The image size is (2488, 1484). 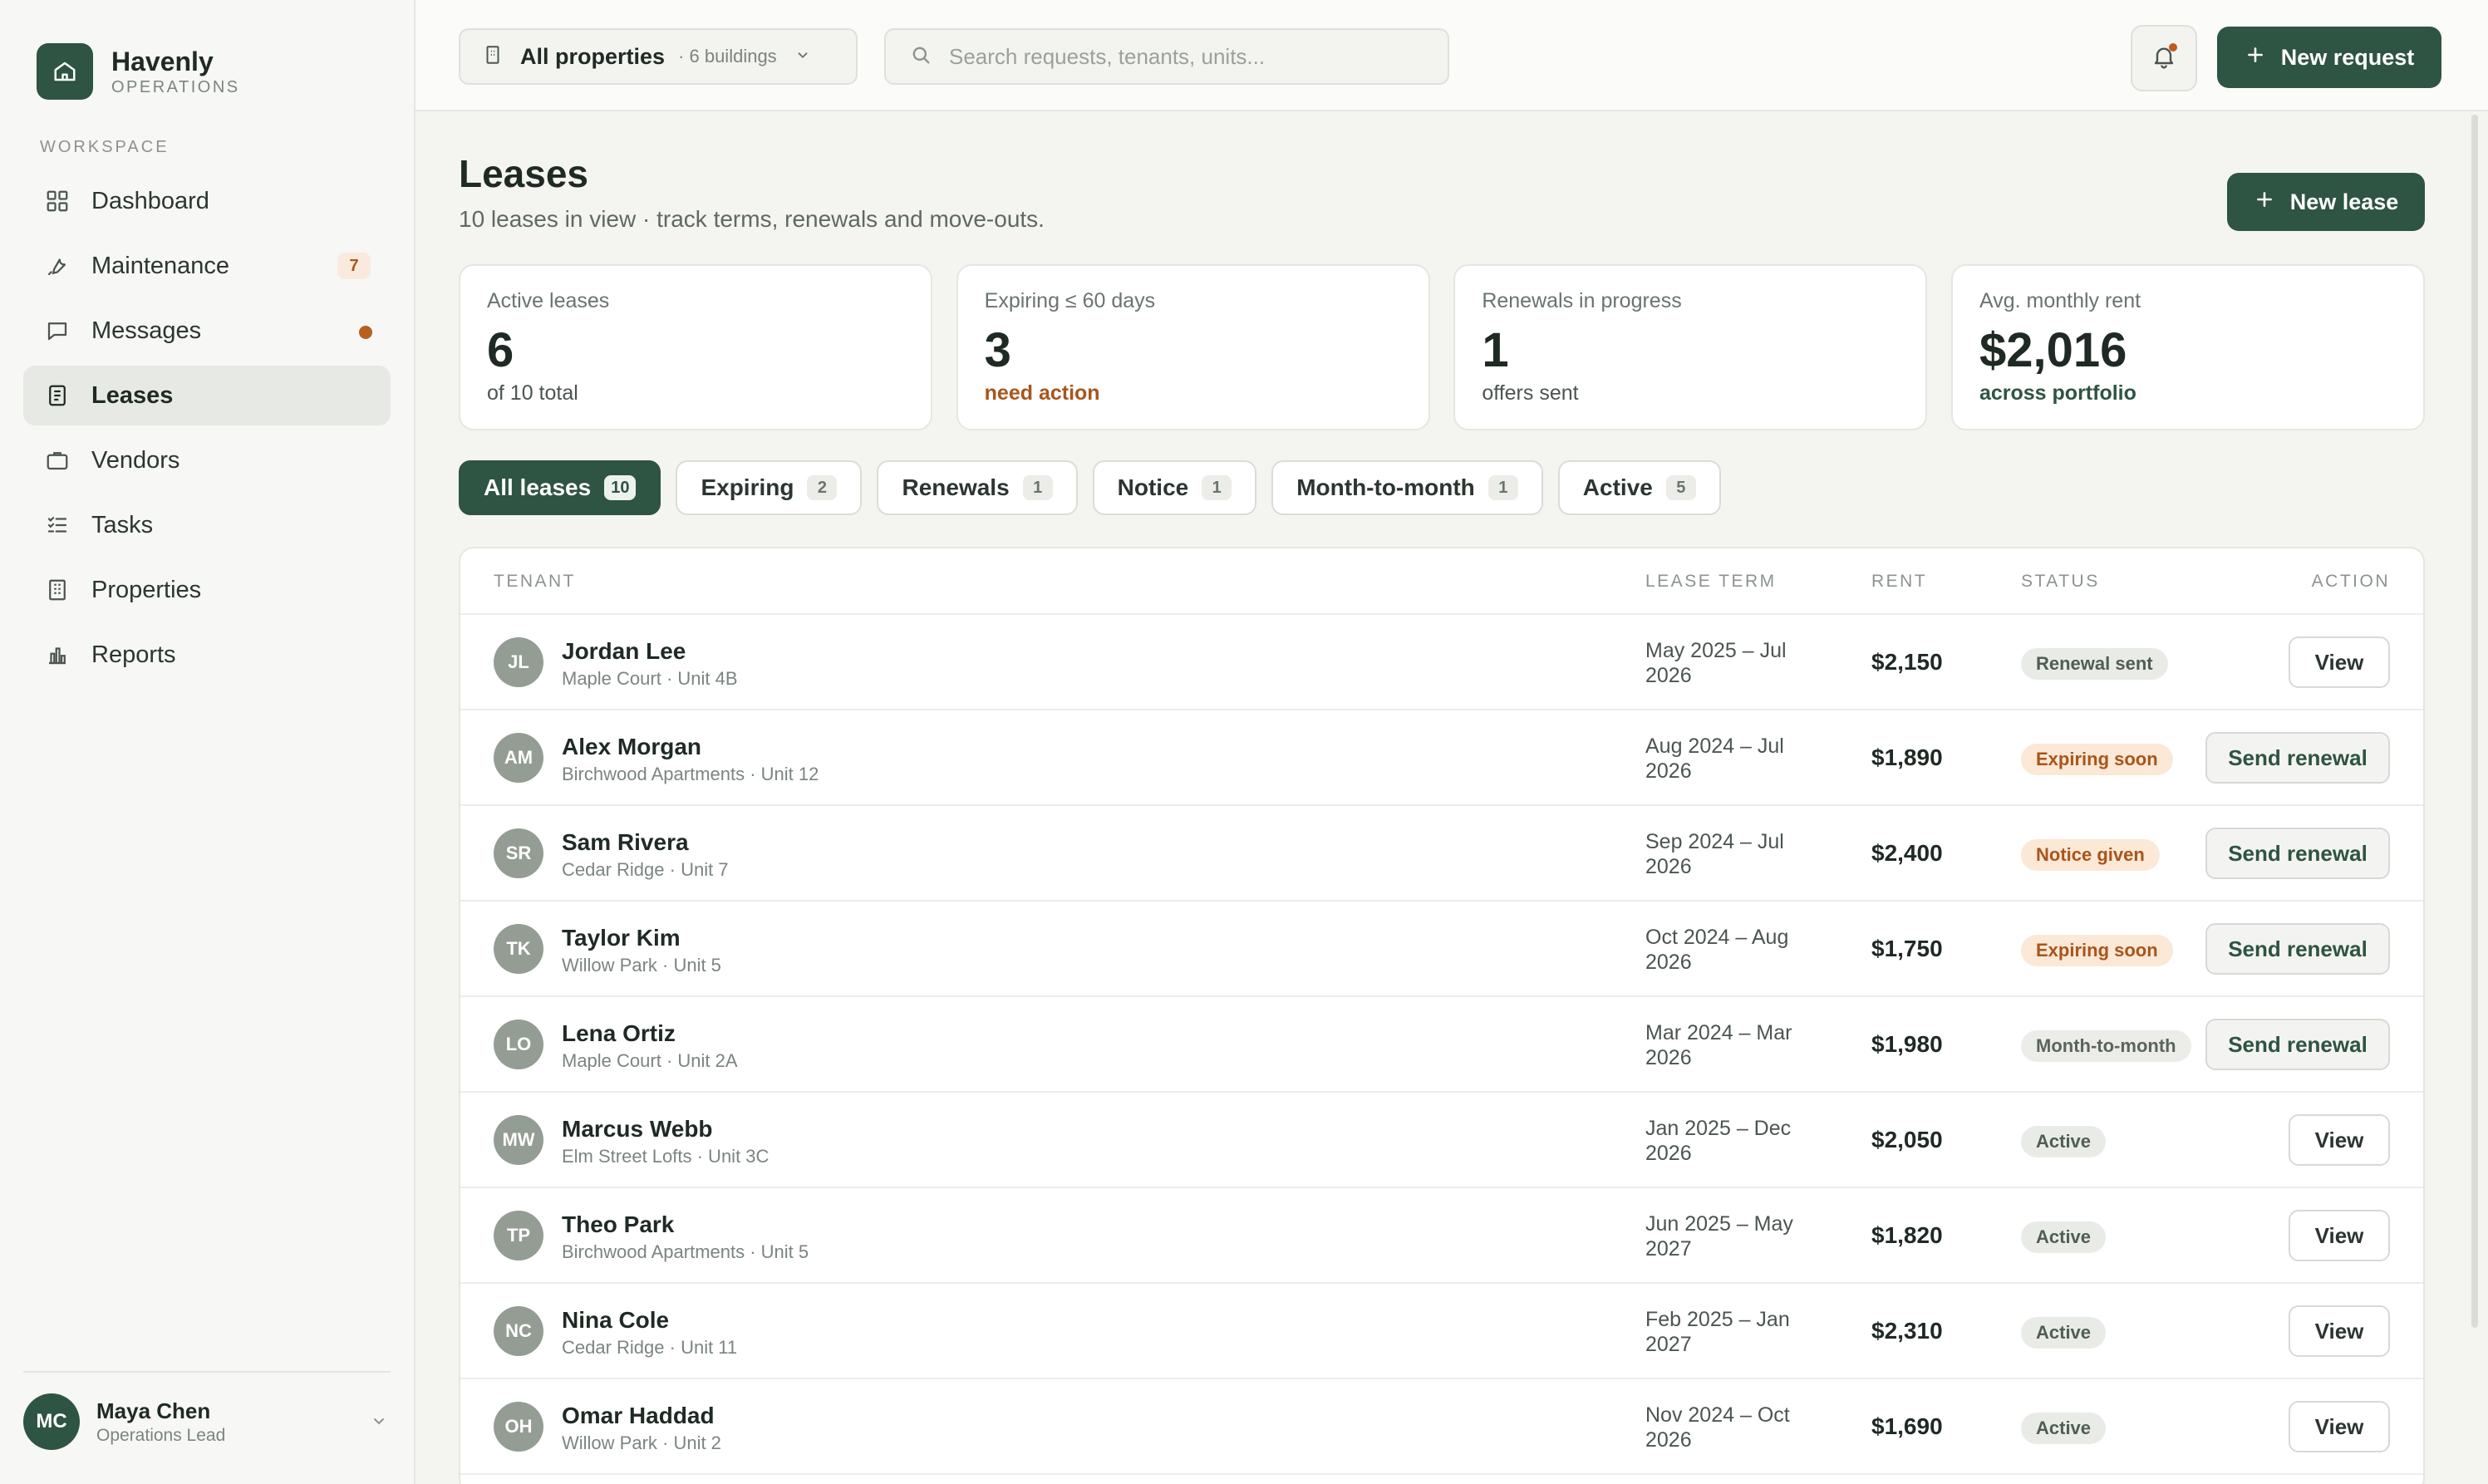 What do you see at coordinates (619, 1033) in the screenshot?
I see `tenant-name: Lena Ortiz` at bounding box center [619, 1033].